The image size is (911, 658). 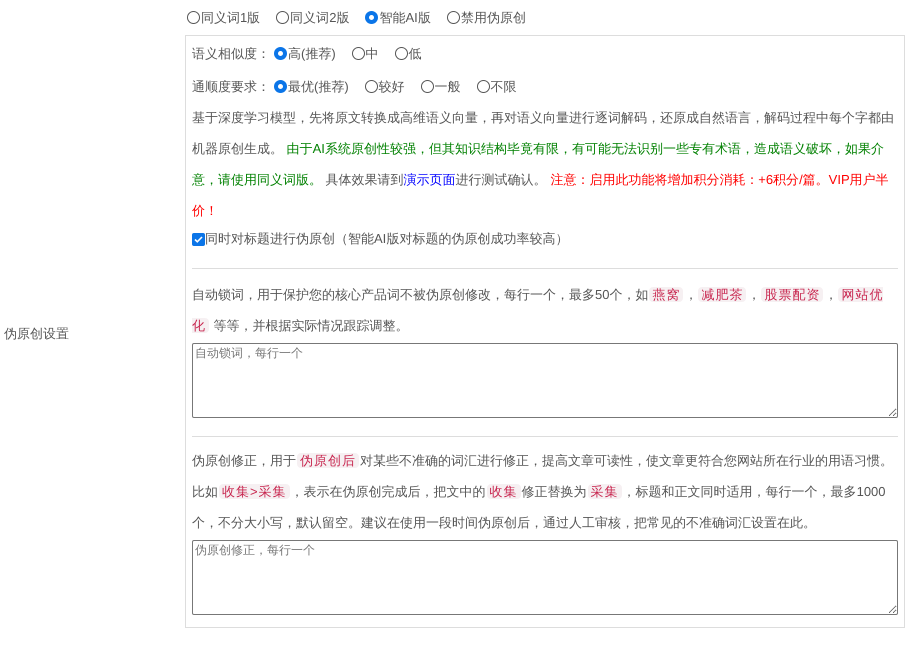 I want to click on lock-words-description: 自动锁词，用于保护您的核心产品词不被伪原创修改，每行一个，最多50个，如 燕窝 ， 减肥茶 ， 股票配资 ， 网站优化 等等，并根据实际情况跟踪调整。, so click(x=538, y=310).